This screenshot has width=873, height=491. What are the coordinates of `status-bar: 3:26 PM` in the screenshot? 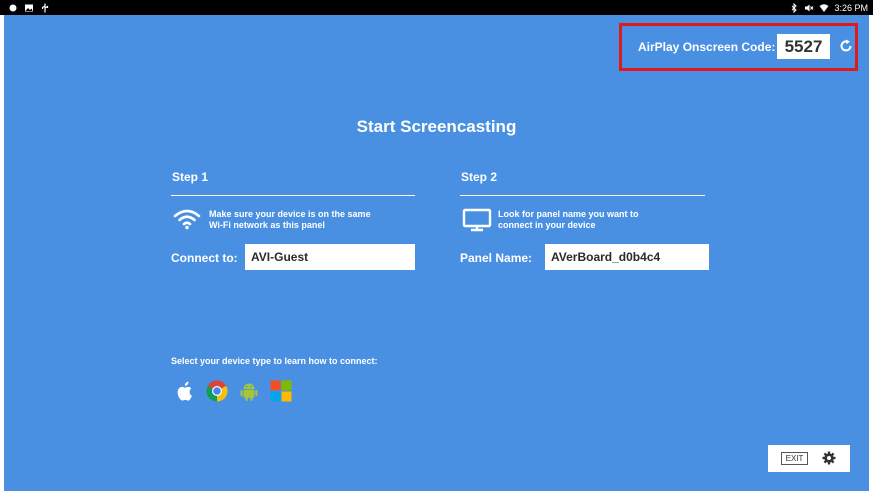 It's located at (436, 7).